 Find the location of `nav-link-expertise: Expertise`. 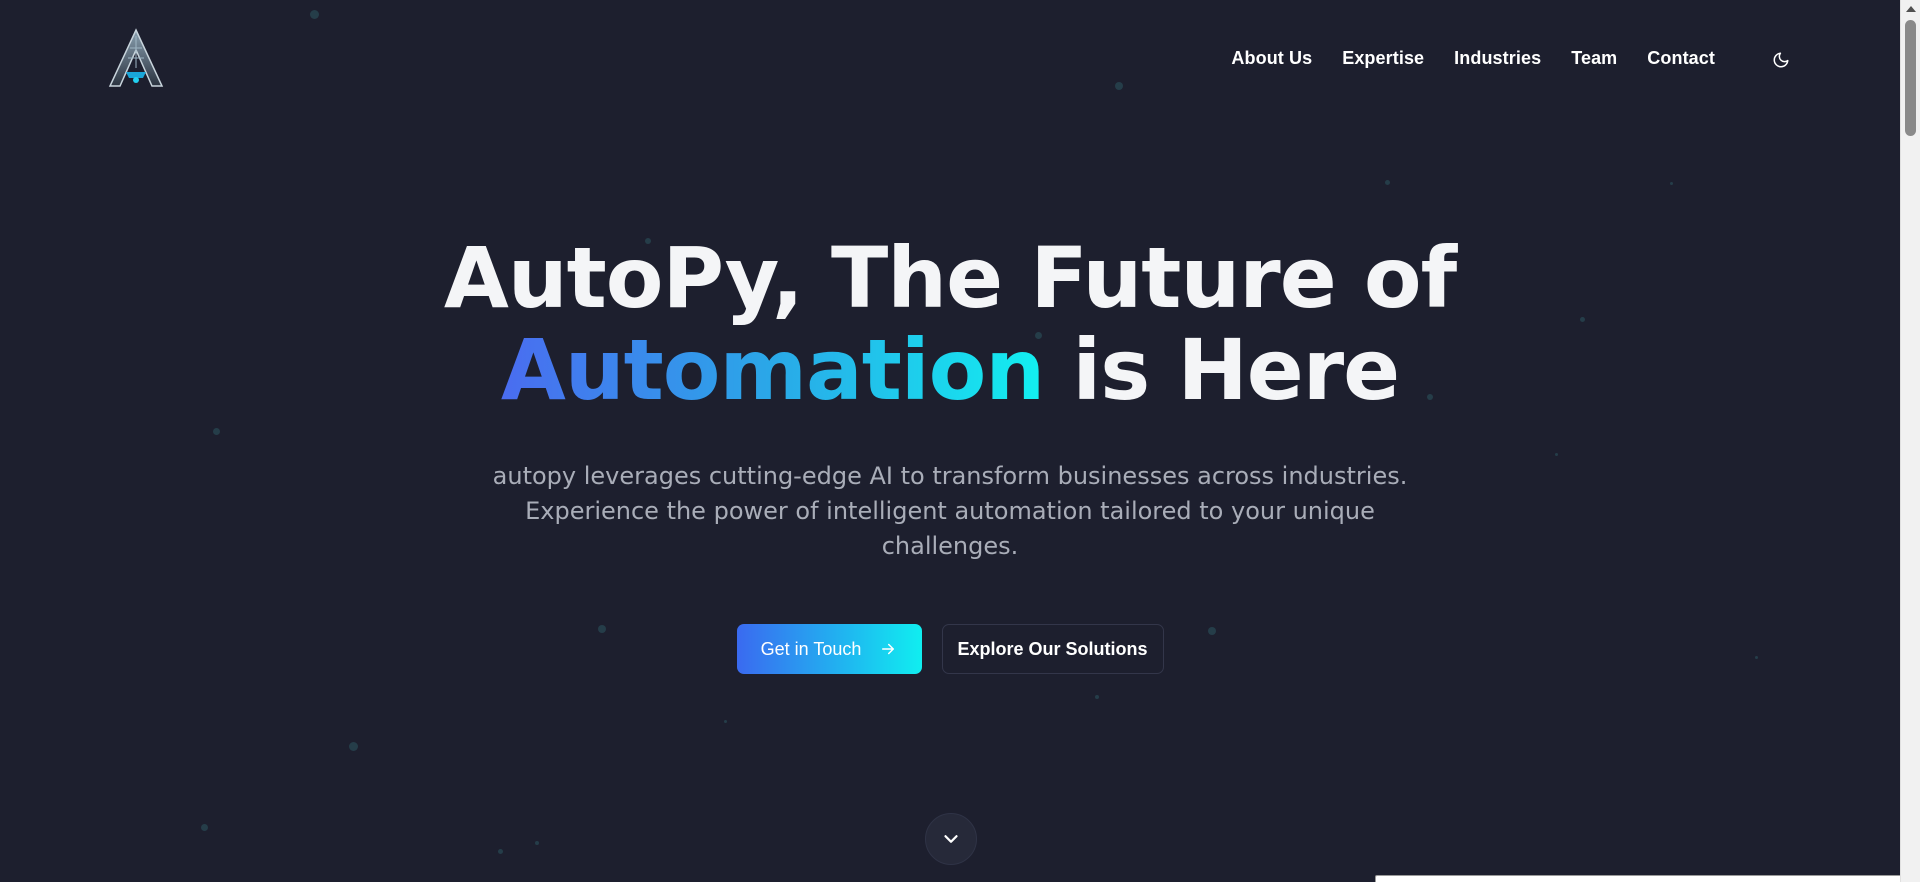

nav-link-expertise: Expertise is located at coordinates (1383, 58).